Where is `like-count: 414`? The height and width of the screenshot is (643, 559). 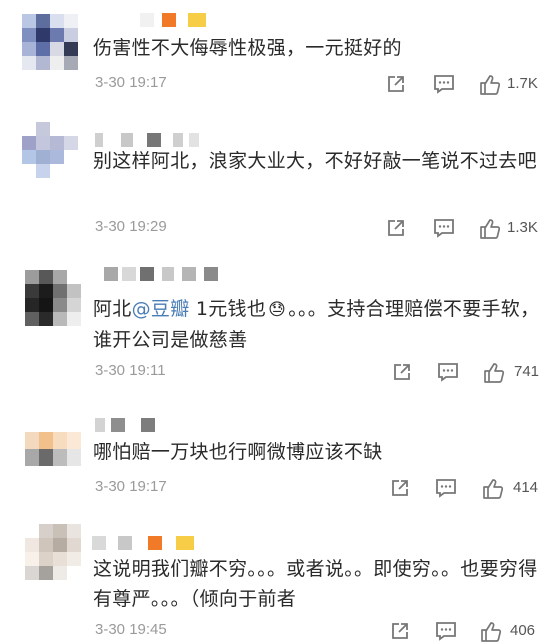
like-count: 414 is located at coordinates (526, 487).